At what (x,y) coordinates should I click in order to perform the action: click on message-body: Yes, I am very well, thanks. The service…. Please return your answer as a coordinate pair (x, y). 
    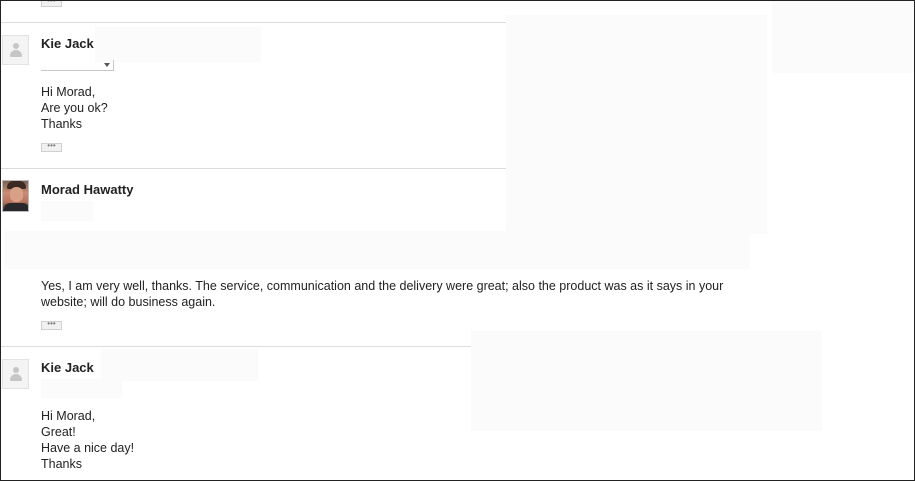
    Looking at the image, I should click on (382, 294).